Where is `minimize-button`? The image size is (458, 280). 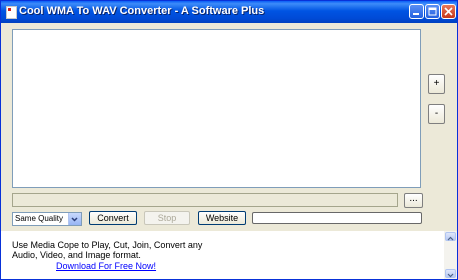 minimize-button is located at coordinates (416, 11).